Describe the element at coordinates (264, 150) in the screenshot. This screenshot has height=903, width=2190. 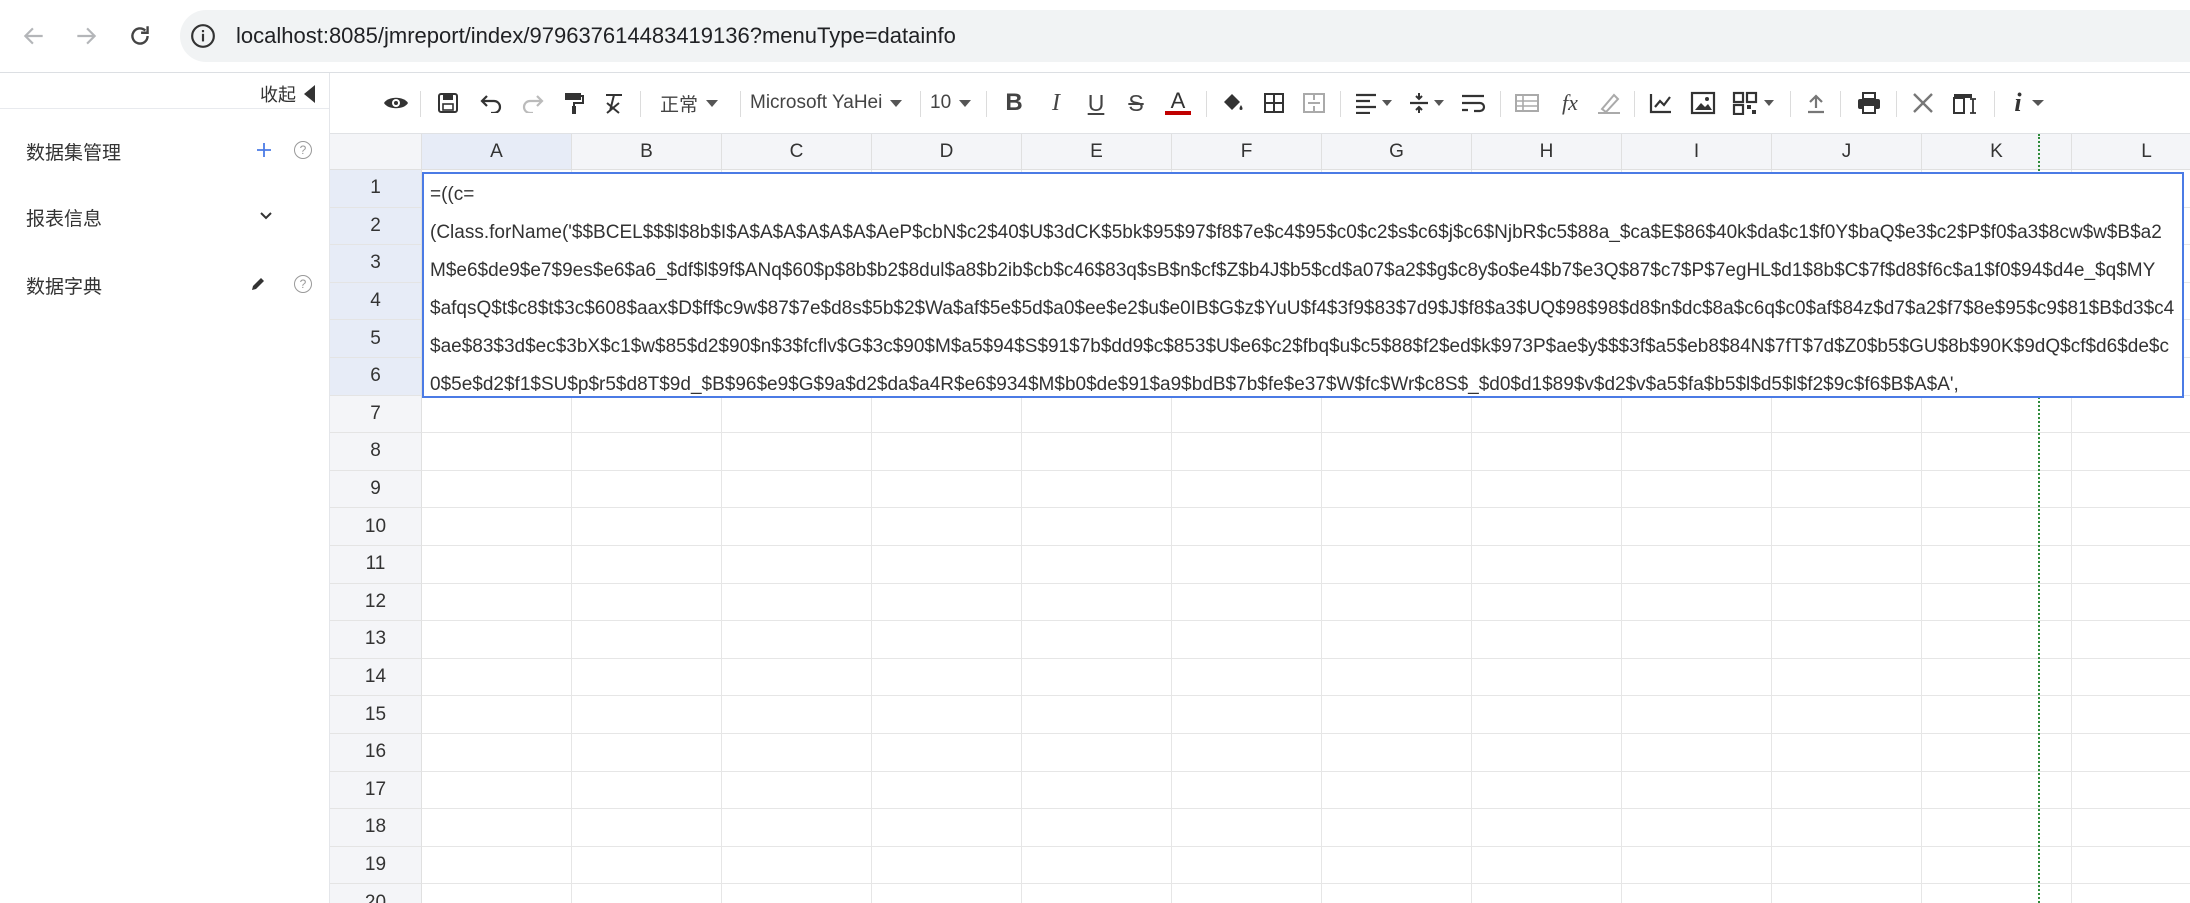
I see `plus-icon` at that location.